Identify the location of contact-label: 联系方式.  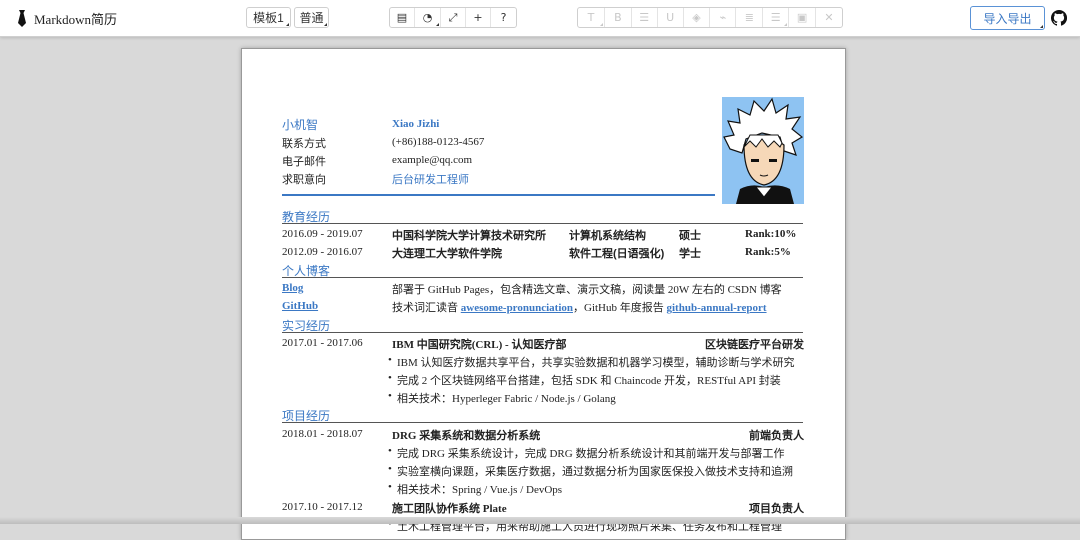
(304, 144).